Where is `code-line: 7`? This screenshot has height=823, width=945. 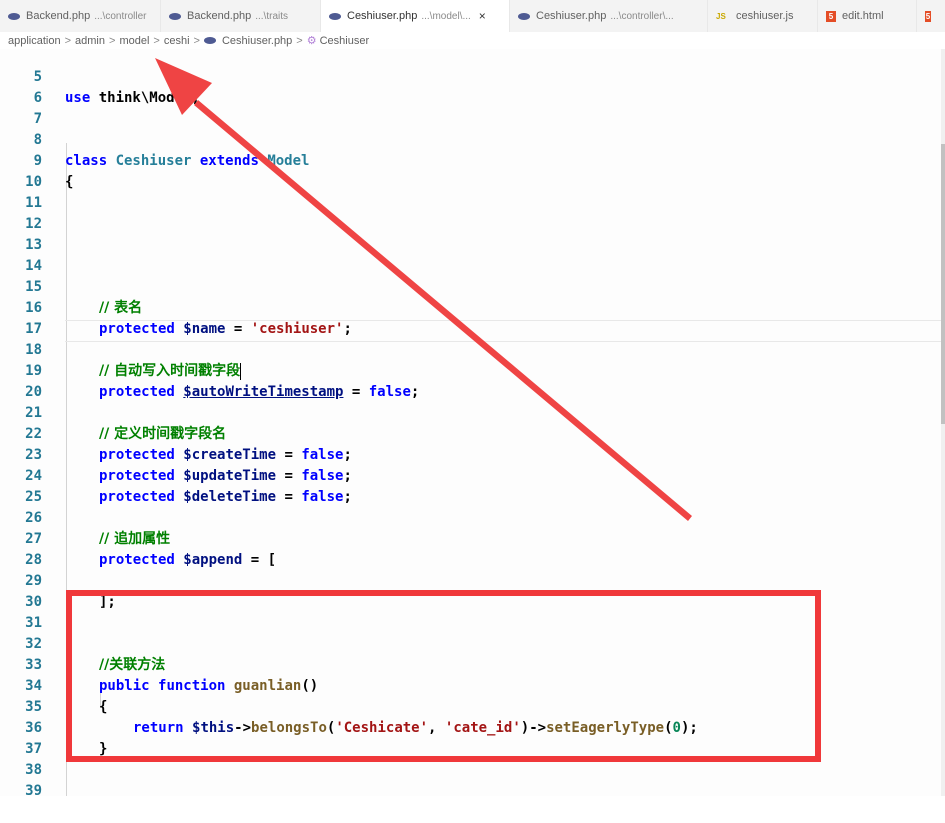 code-line: 7 is located at coordinates (470, 107).